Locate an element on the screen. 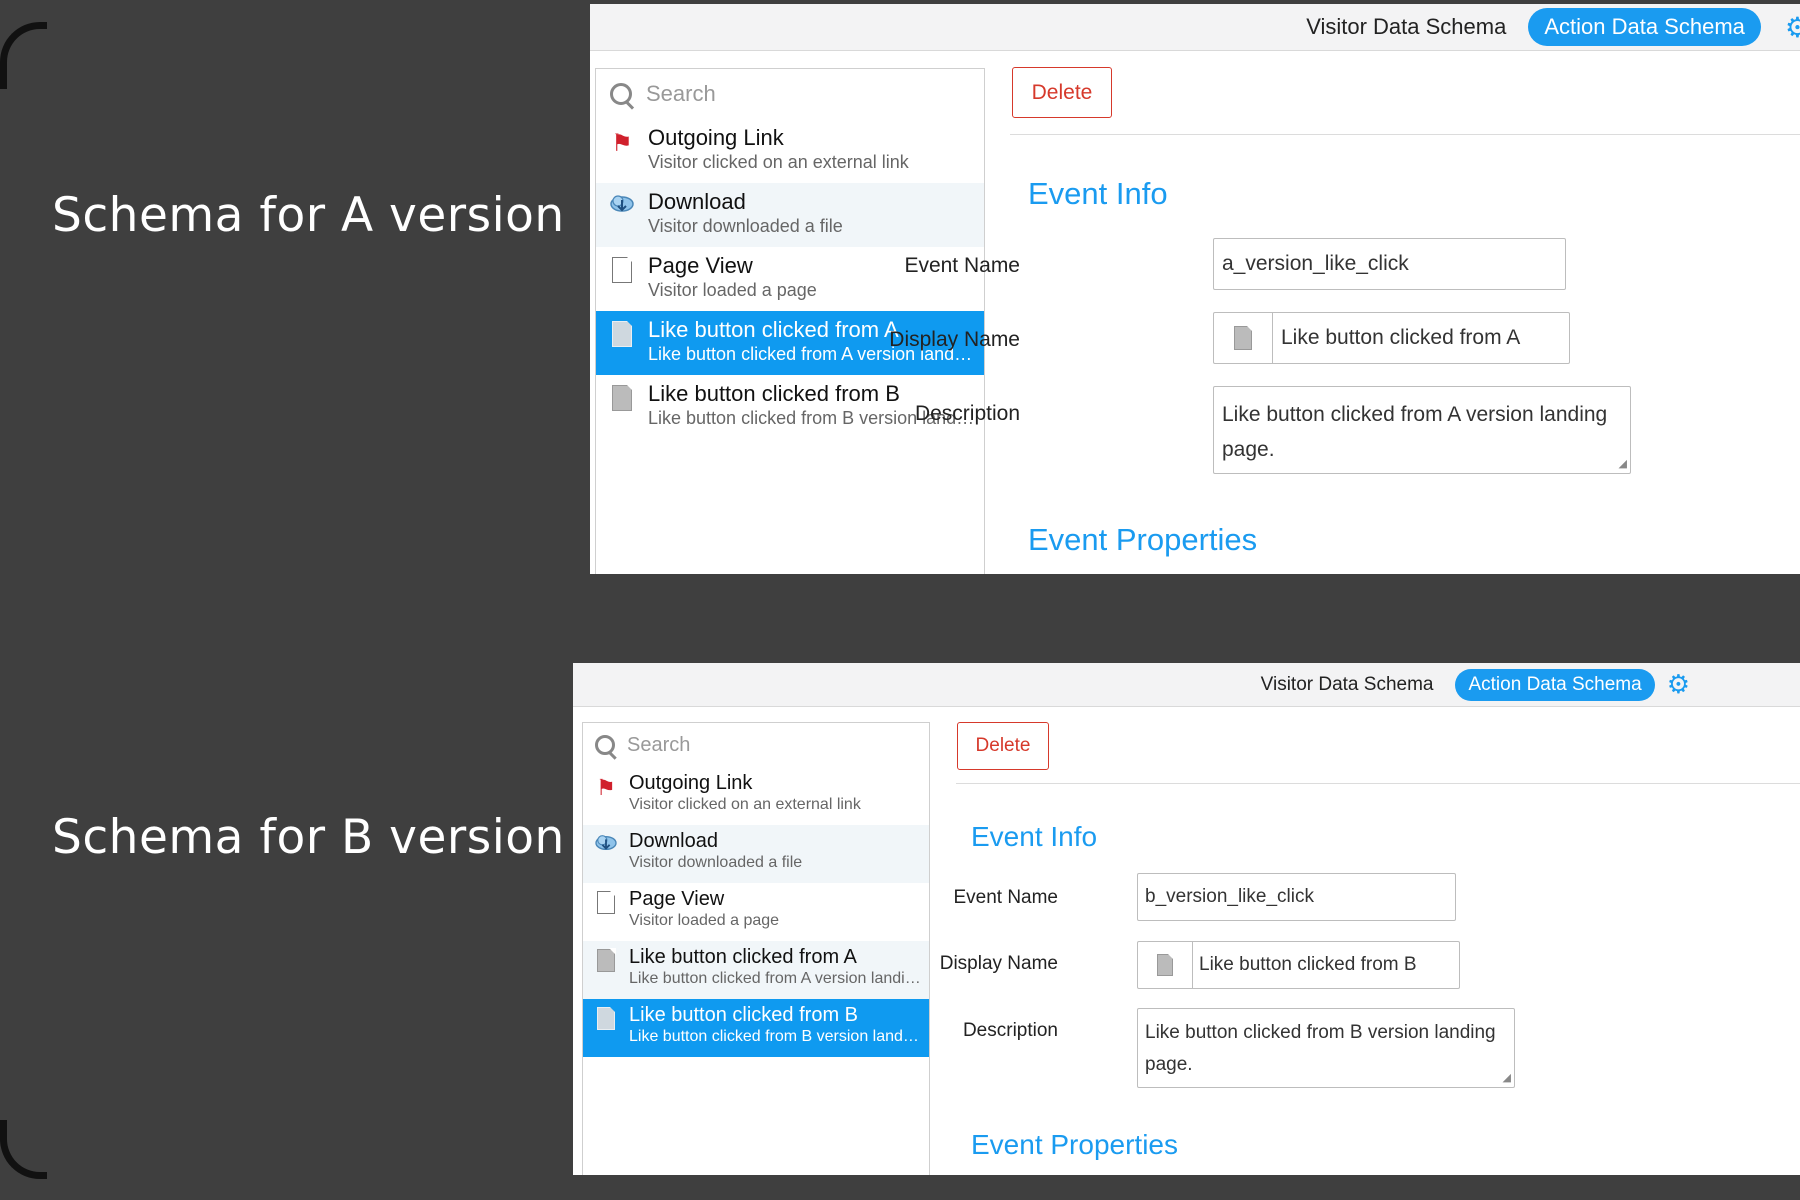 This screenshot has width=1800, height=1200. display-name-field: Like button clicked from A is located at coordinates (1391, 338).